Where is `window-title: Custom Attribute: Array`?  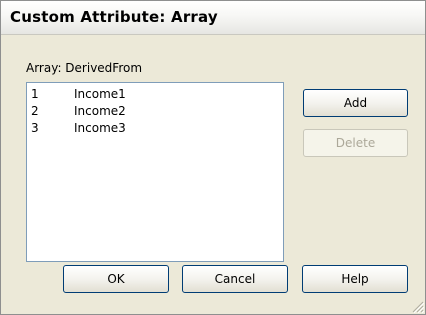
window-title: Custom Attribute: Array is located at coordinates (114, 17).